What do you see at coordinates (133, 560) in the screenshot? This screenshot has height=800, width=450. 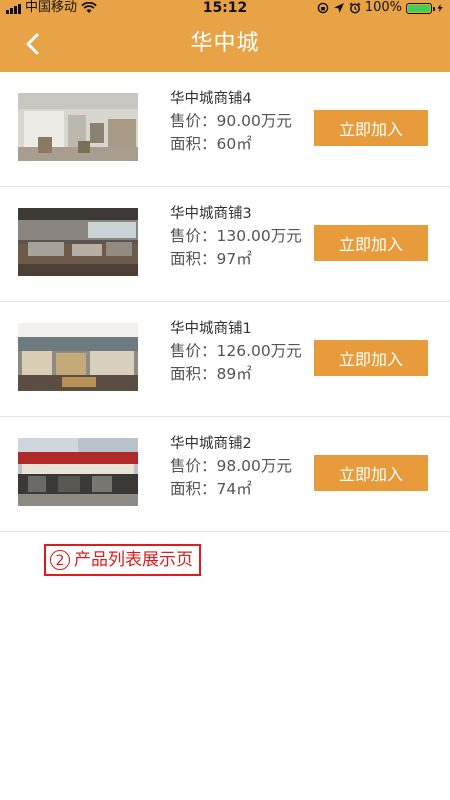 I see `annotation-text: 产品列表展示页` at bounding box center [133, 560].